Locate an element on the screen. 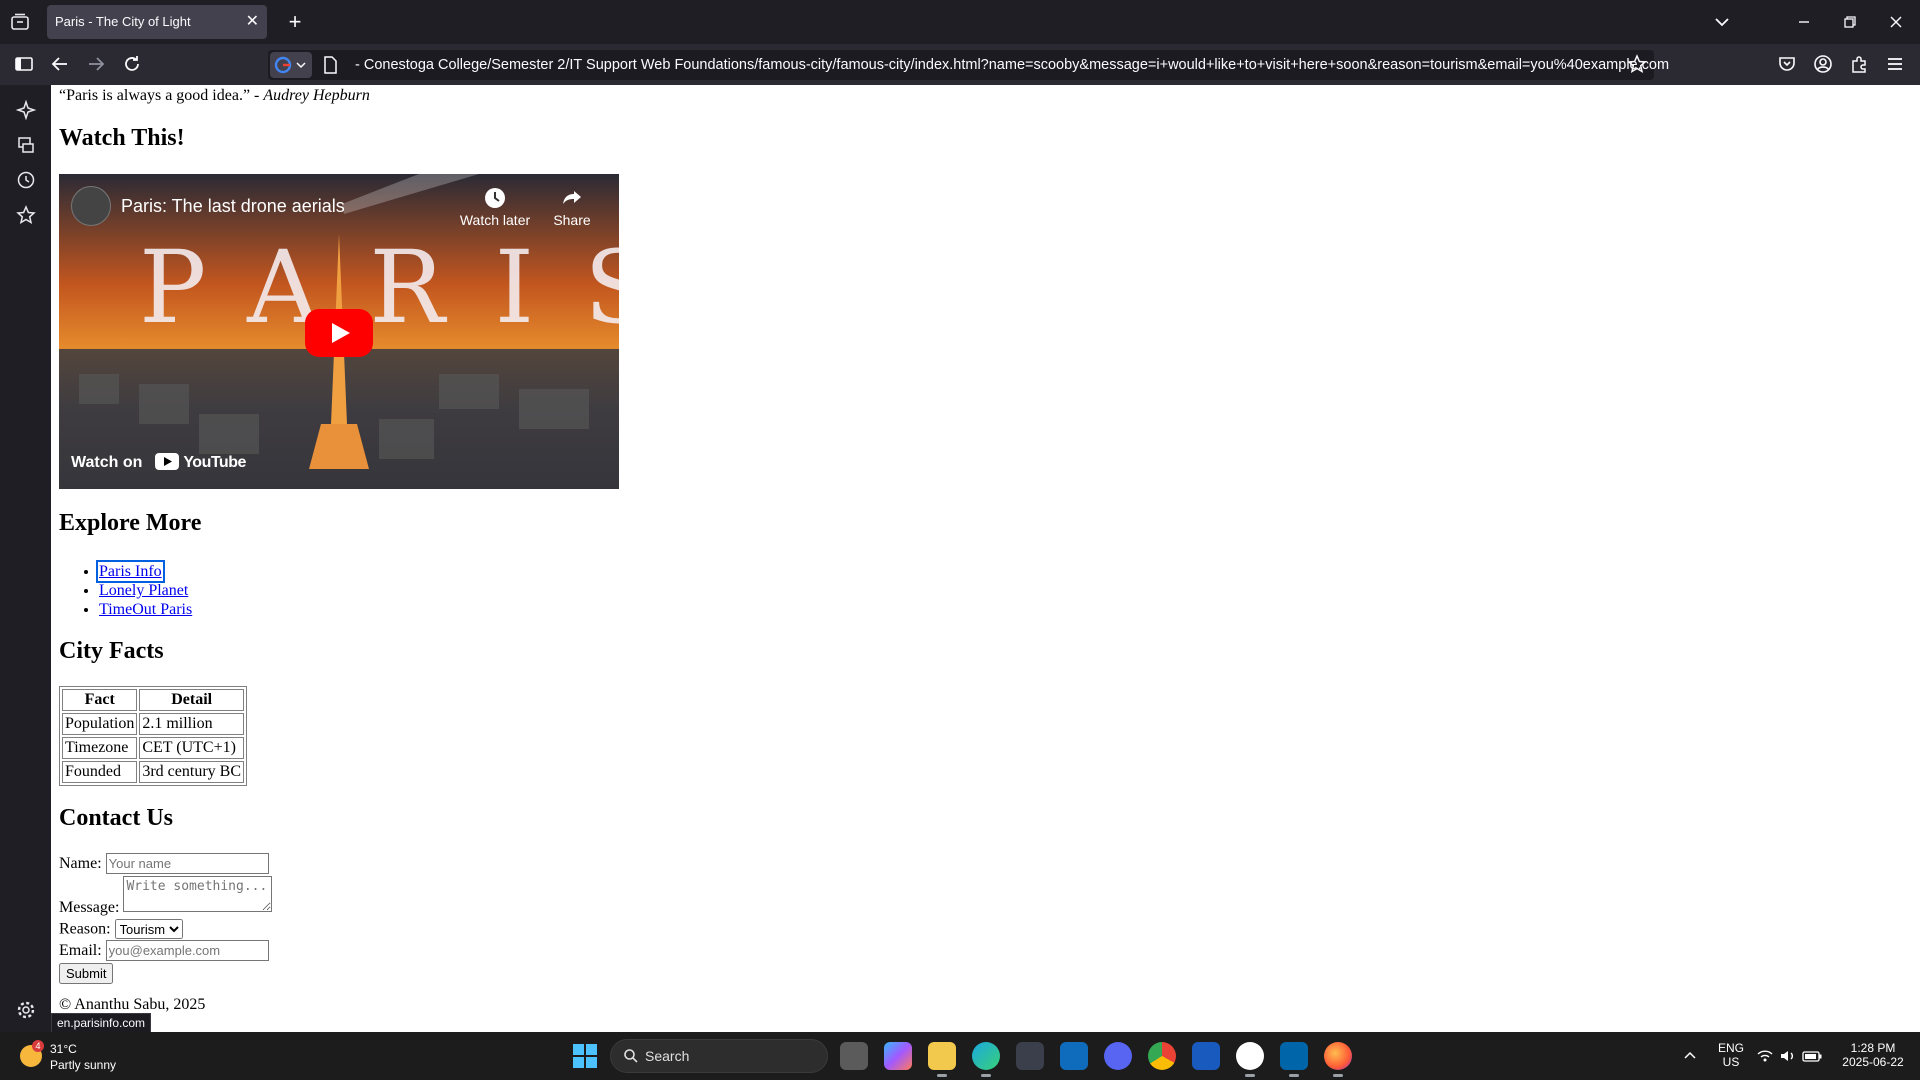 The width and height of the screenshot is (1920, 1080). tab-title: Paris - The City of Light is located at coordinates (123, 21).